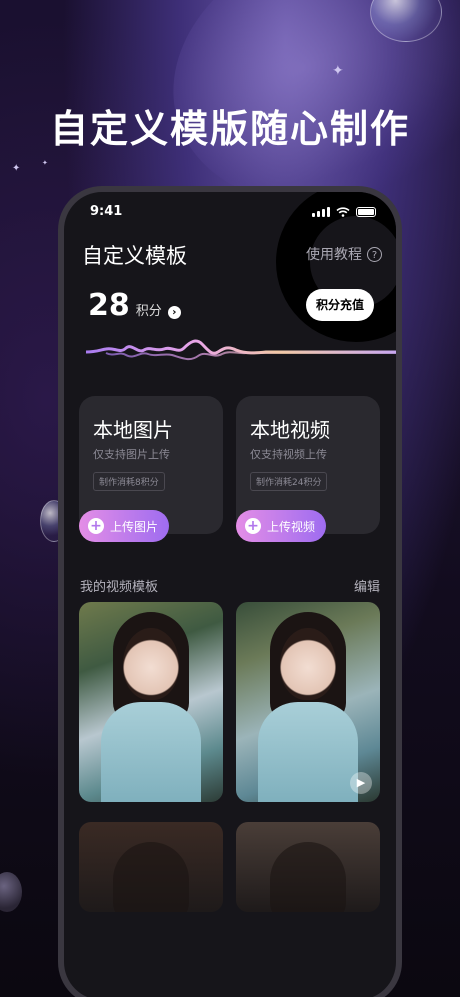  What do you see at coordinates (308, 469) in the screenshot?
I see `local-video-card: 本地视频 仅支持视频上传 制作消耗24积分 + 上传视频` at bounding box center [308, 469].